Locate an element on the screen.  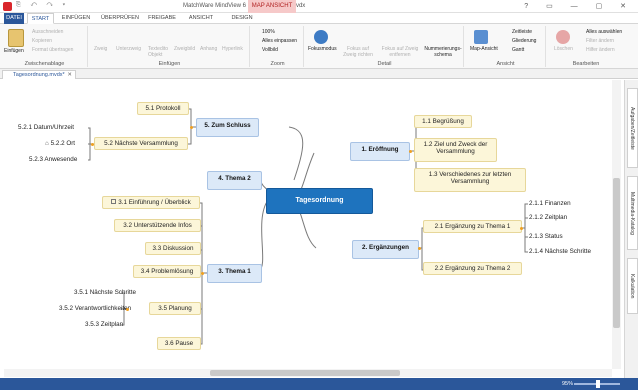
zoom-slider-handle is located at coordinates (598, 384).